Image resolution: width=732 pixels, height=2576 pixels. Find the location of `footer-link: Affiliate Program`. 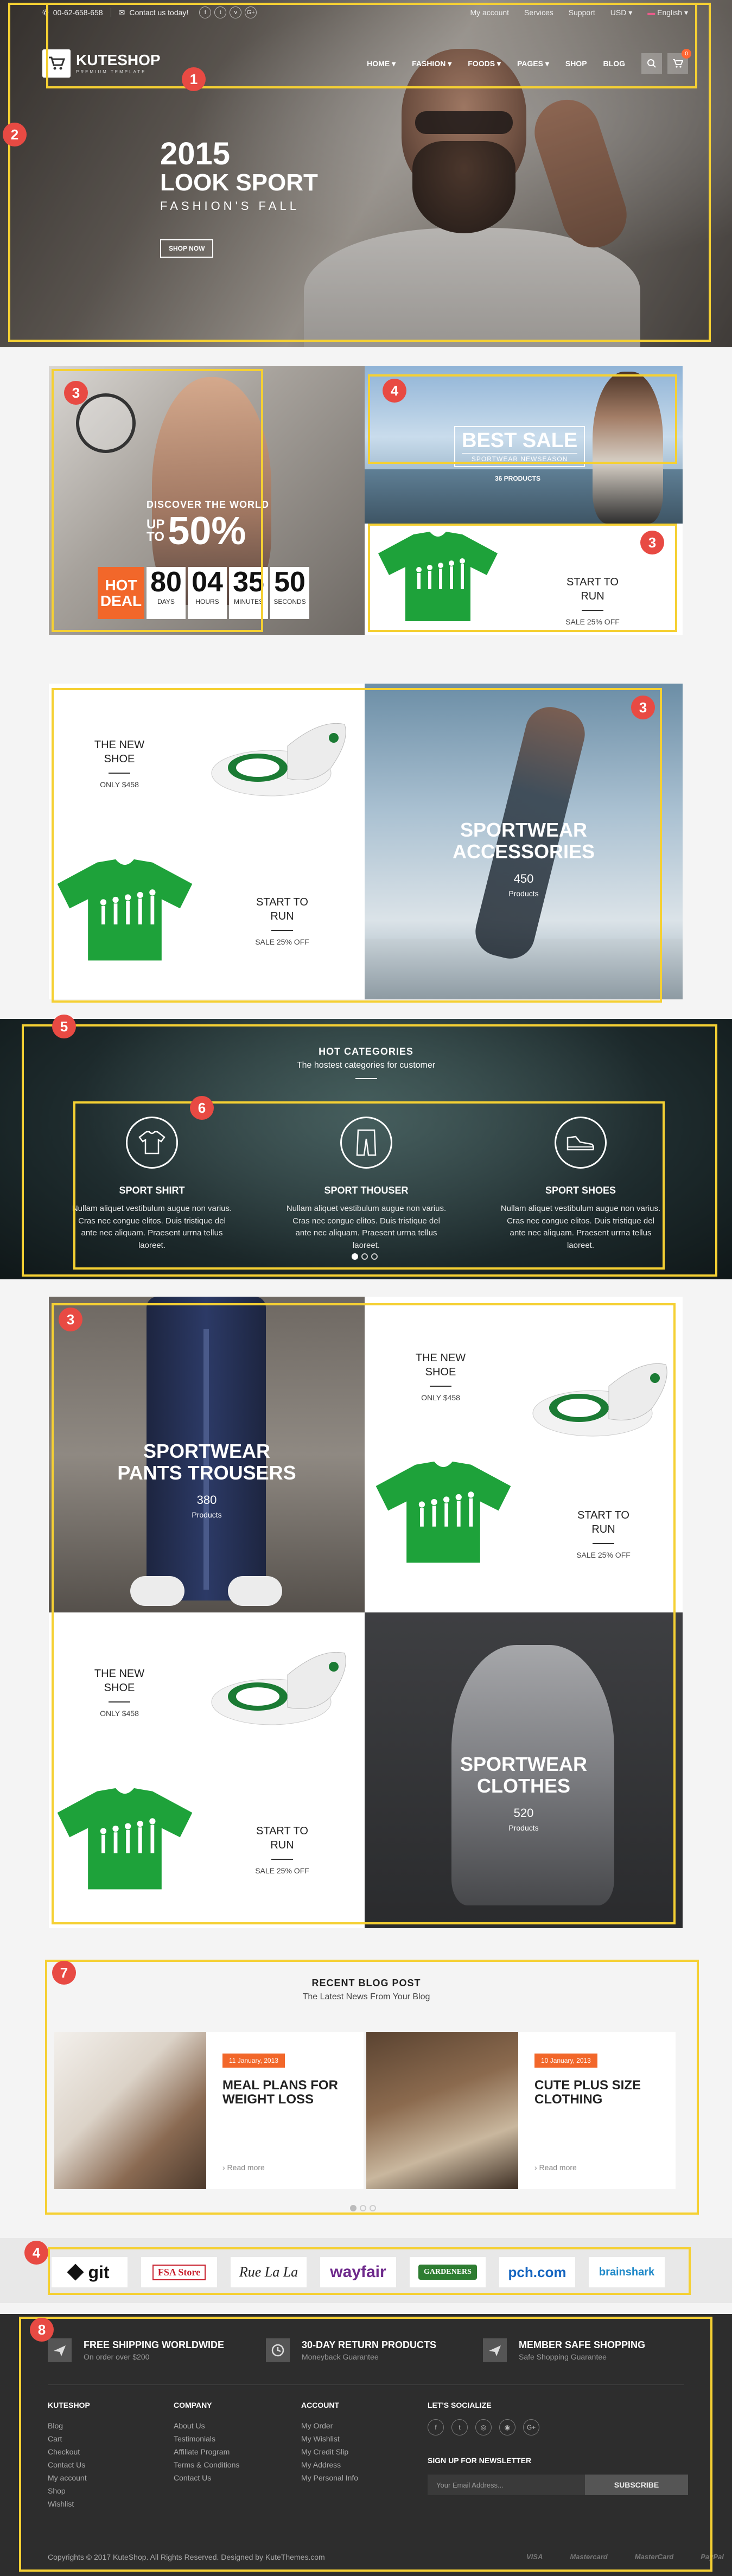

footer-link: Affiliate Program is located at coordinates (206, 2451).